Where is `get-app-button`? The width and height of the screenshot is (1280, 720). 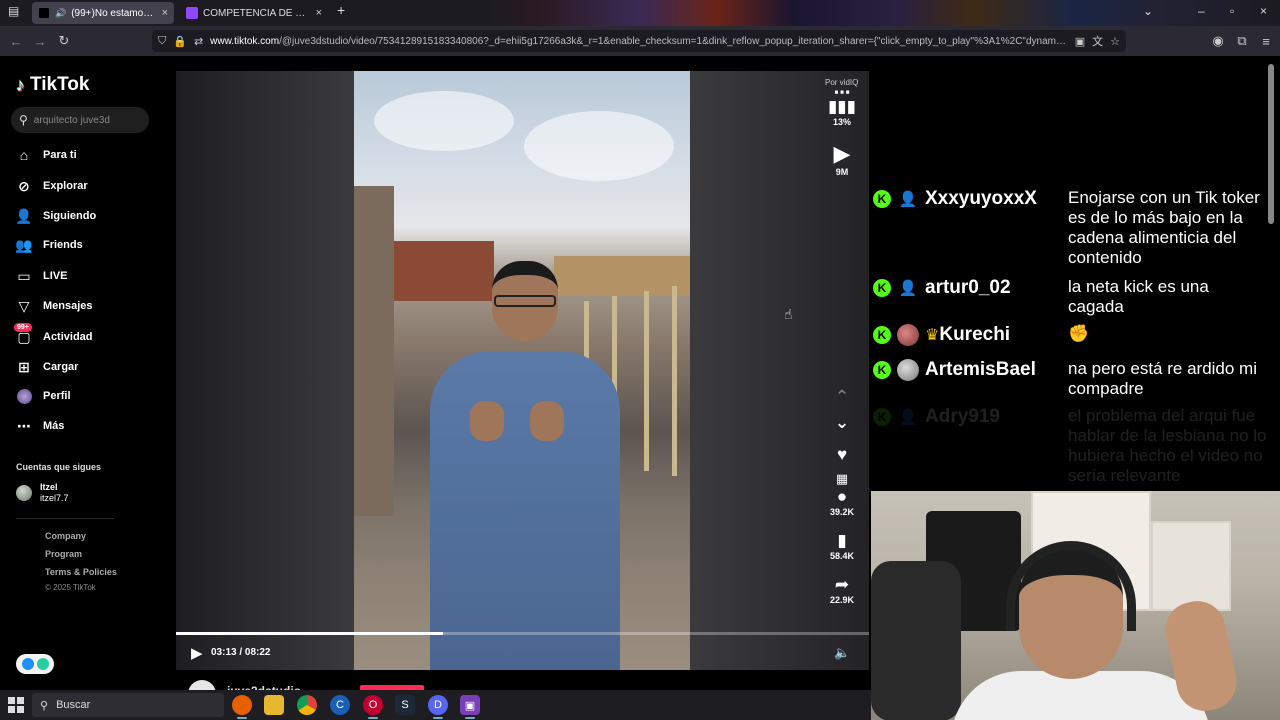
get-app-button is located at coordinates (35, 664).